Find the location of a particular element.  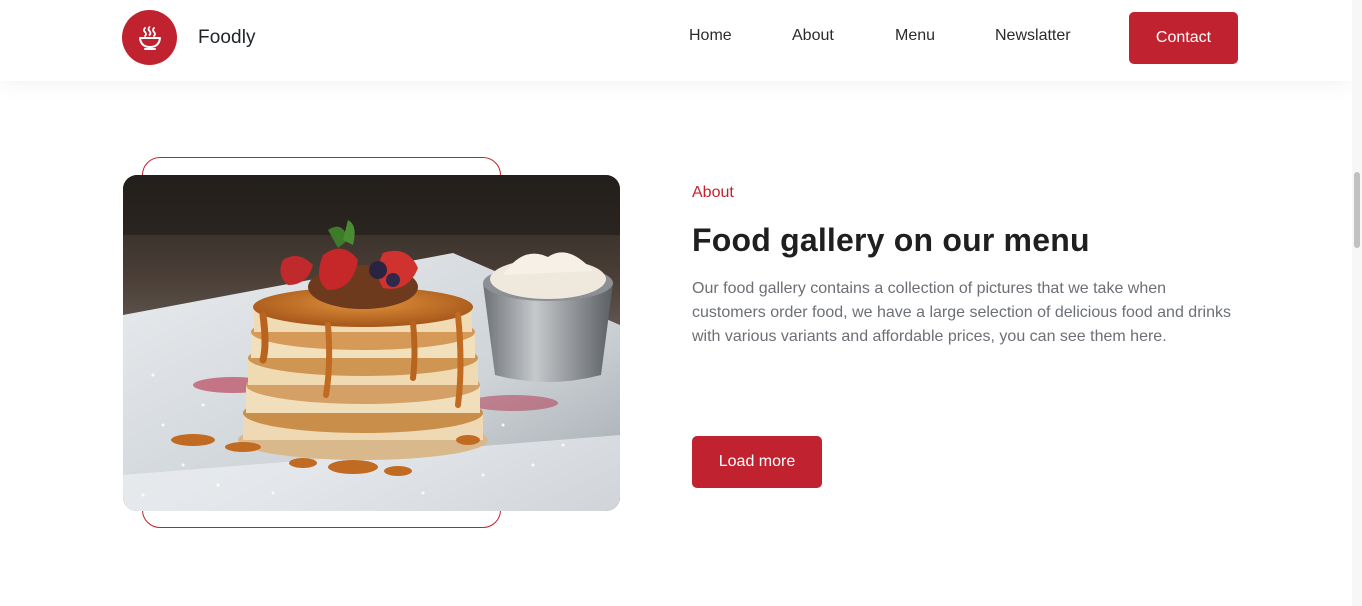

nav-link-menu: Menu is located at coordinates (915, 36).